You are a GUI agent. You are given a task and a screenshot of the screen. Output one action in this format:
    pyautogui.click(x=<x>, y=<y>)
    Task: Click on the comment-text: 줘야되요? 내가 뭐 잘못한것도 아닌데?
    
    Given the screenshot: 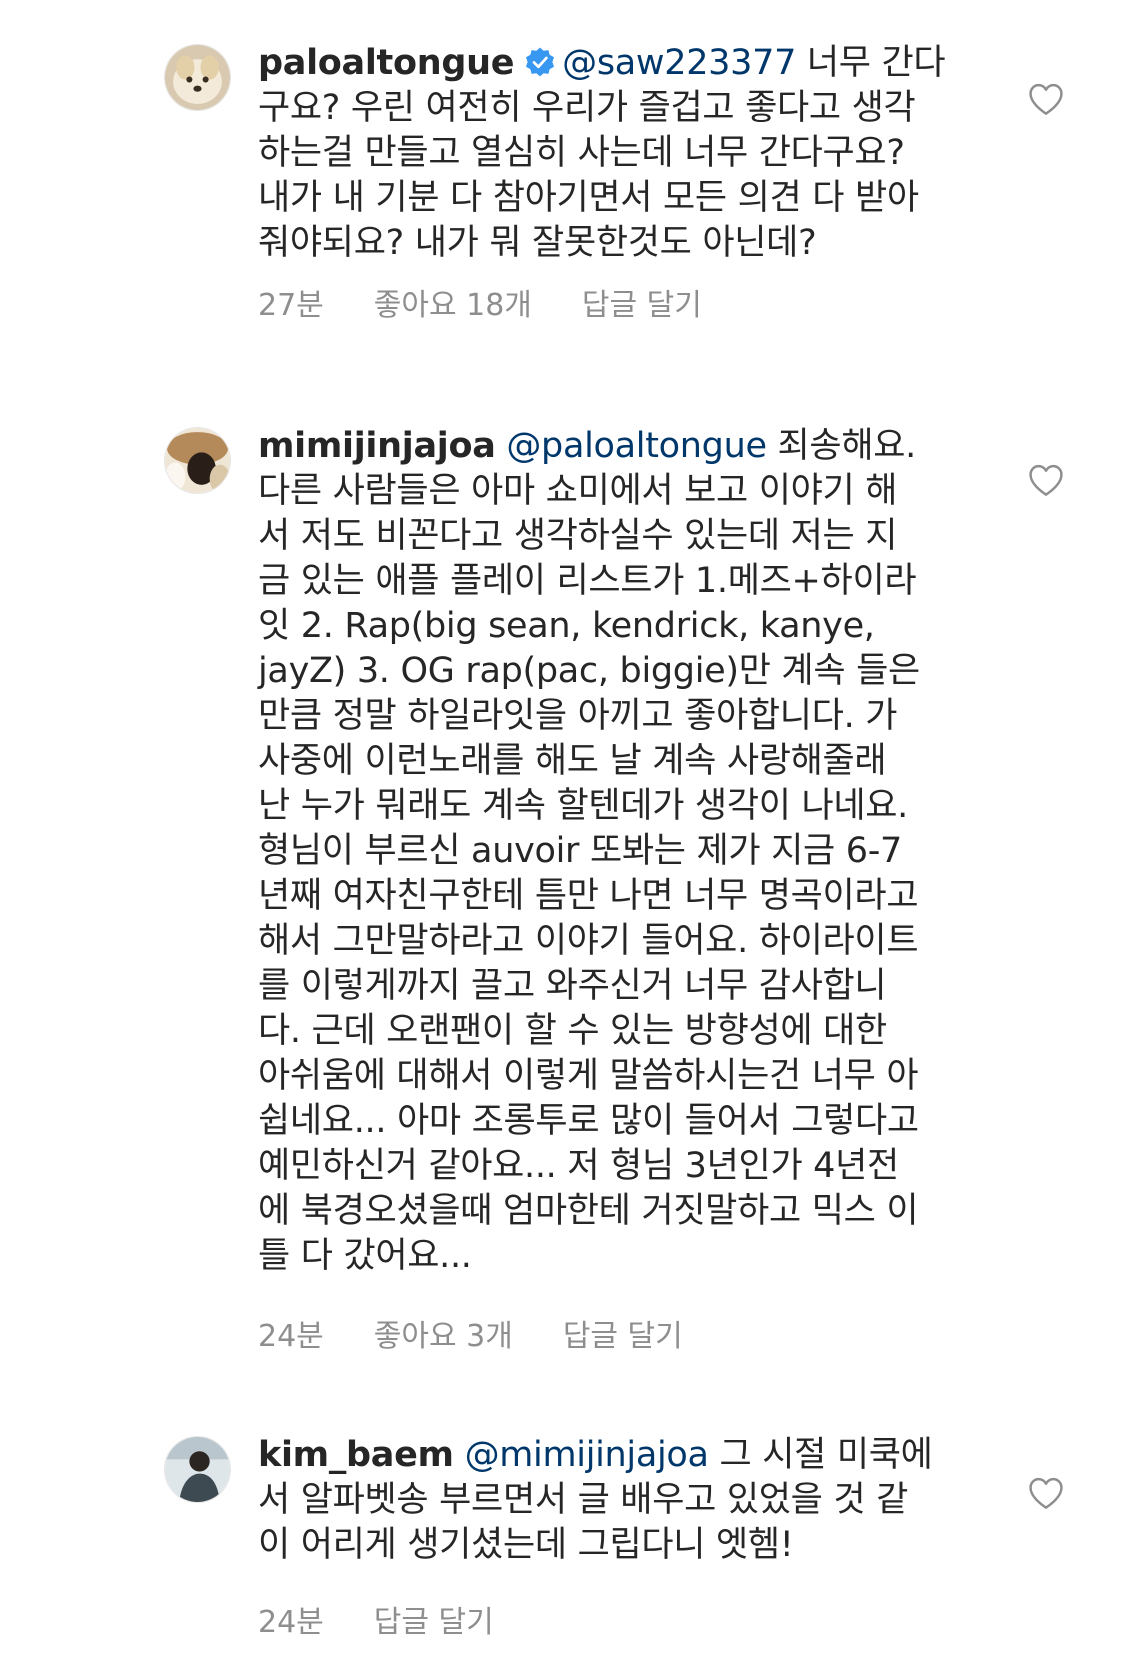 What is the action you would take?
    pyautogui.click(x=537, y=243)
    